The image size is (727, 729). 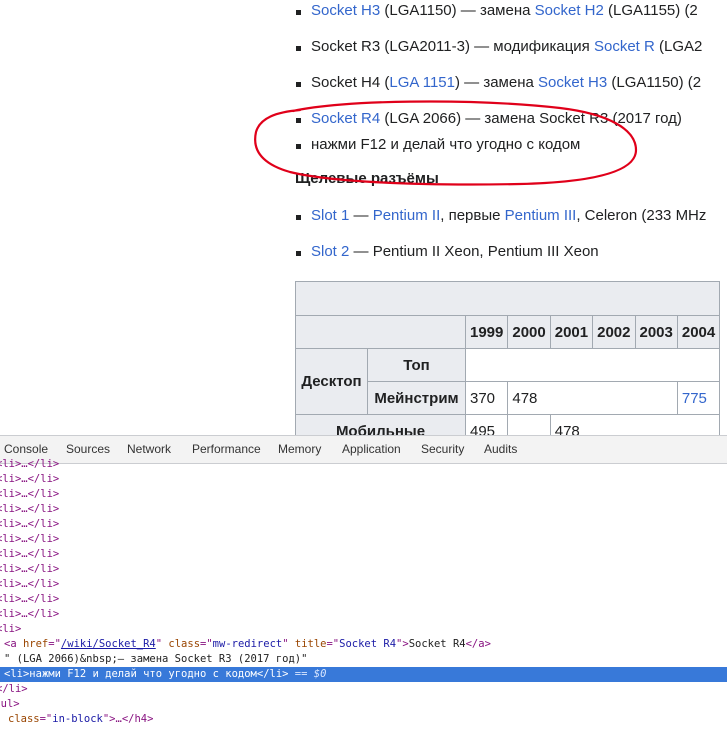 What do you see at coordinates (330, 215) in the screenshot?
I see `wiki-link: Slot 1` at bounding box center [330, 215].